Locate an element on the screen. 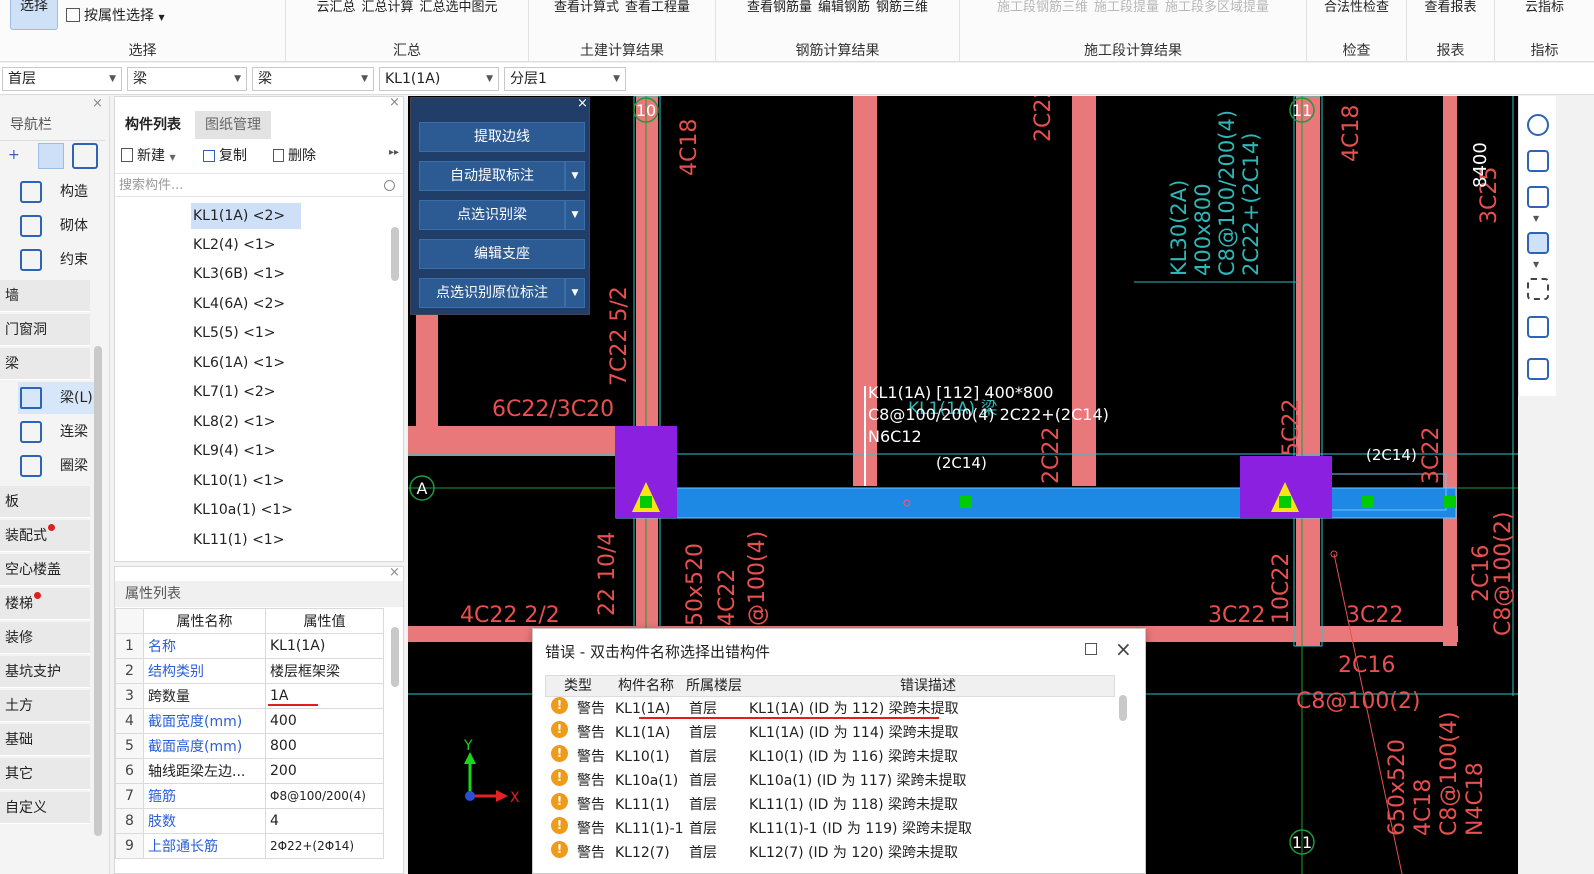  list-settings-icon is located at coordinates (1538, 369).